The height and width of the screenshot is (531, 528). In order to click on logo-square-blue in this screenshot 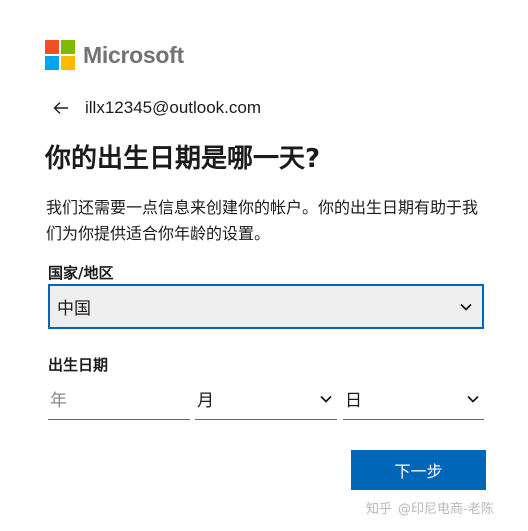, I will do `click(52, 63)`.